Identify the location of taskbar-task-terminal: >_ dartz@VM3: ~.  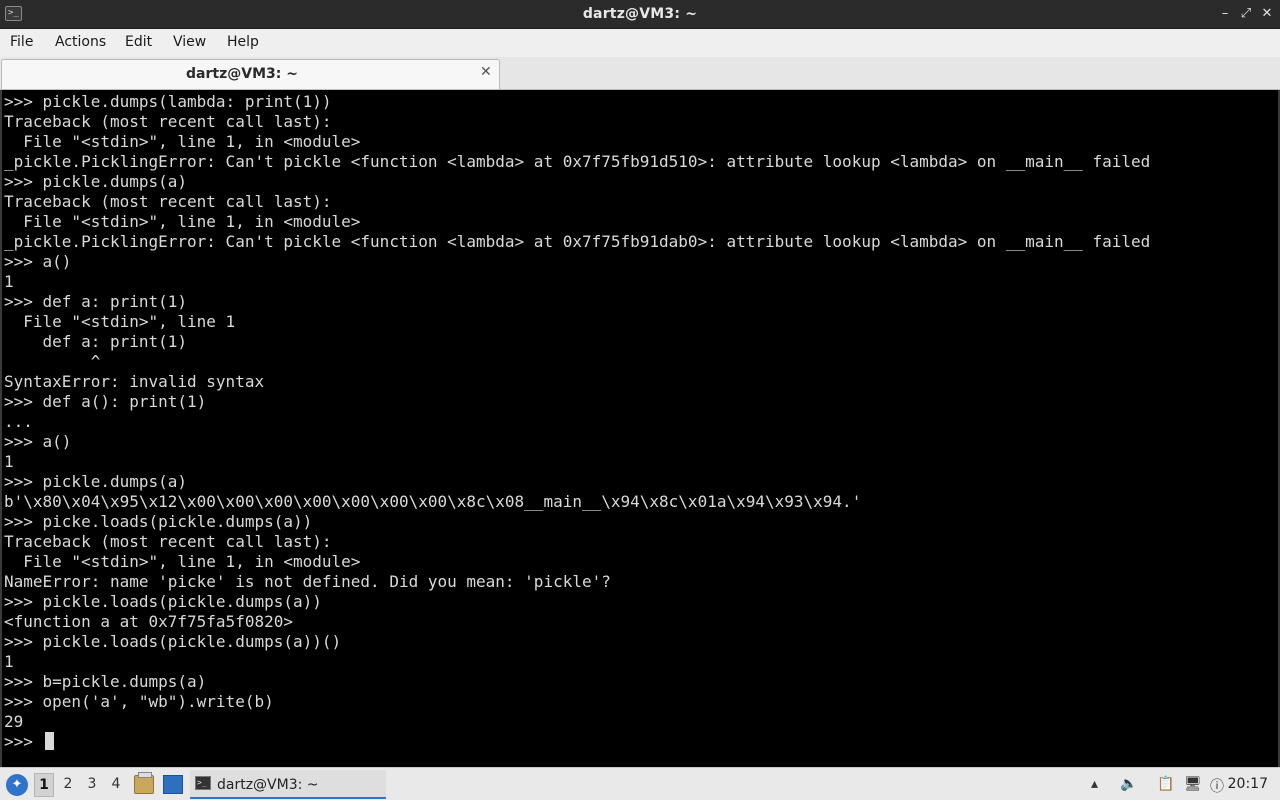
(288, 784).